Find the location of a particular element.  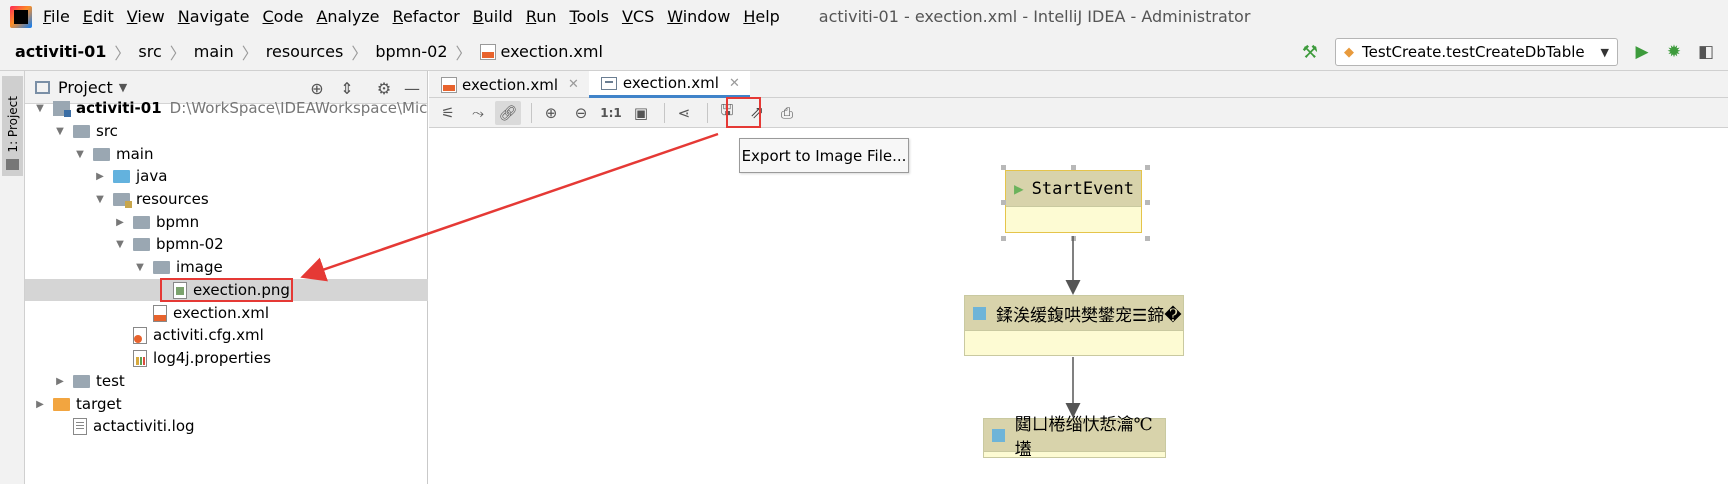

menu-tools: Tools is located at coordinates (589, 16).